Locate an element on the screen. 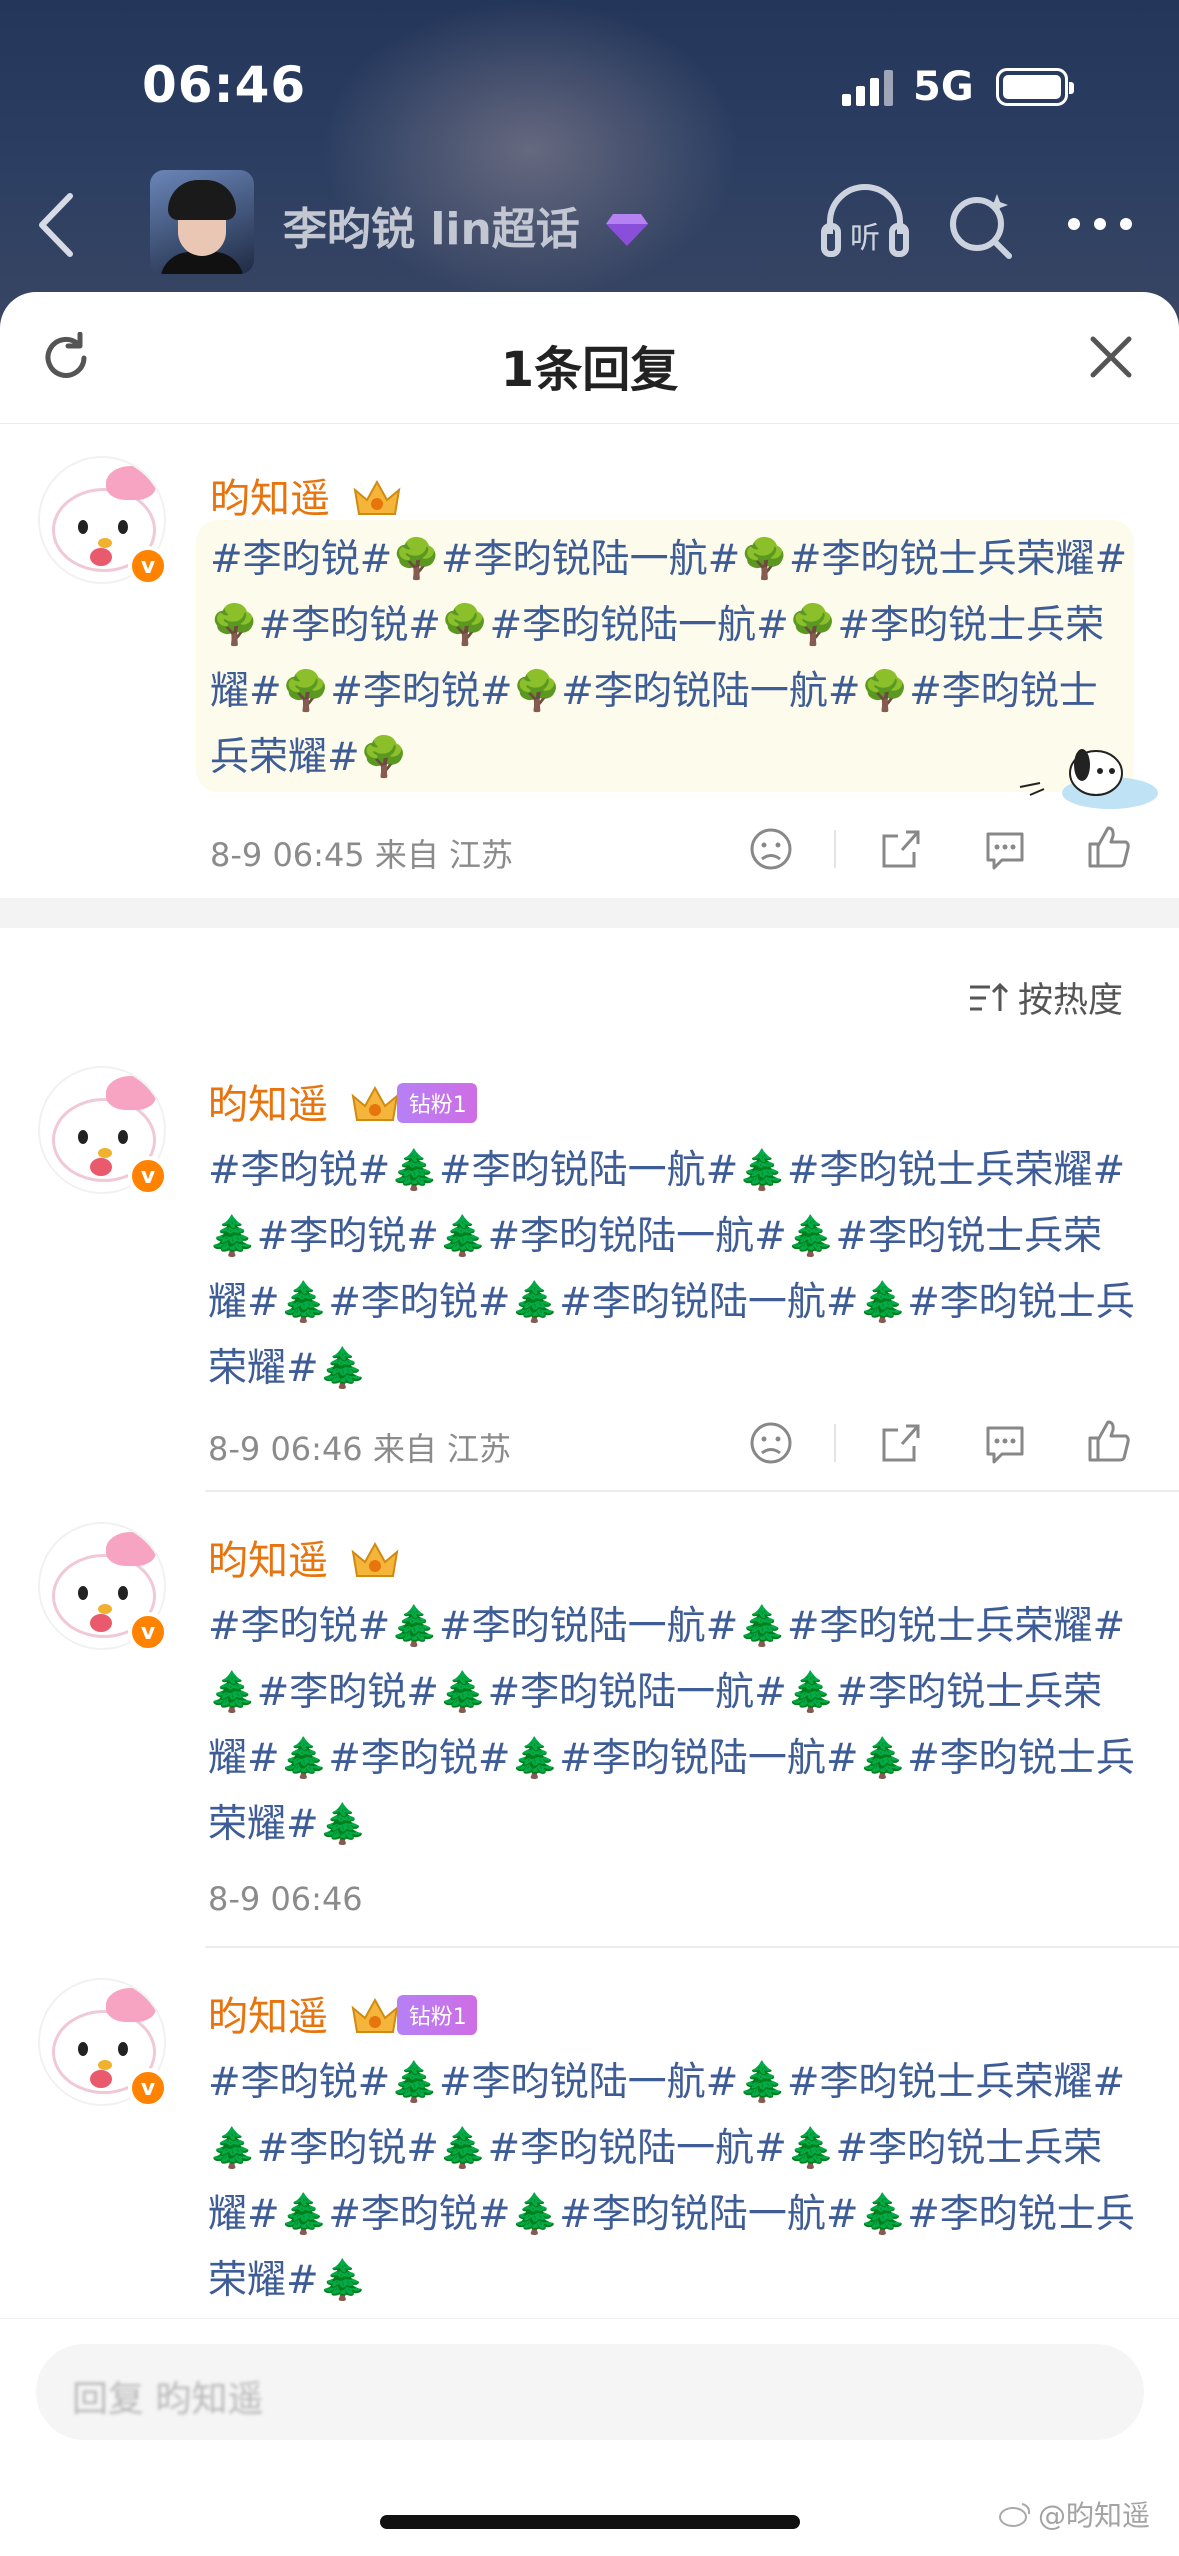 Image resolution: width=1179 pixels, height=2556 pixels. battery-icon is located at coordinates (1034, 87).